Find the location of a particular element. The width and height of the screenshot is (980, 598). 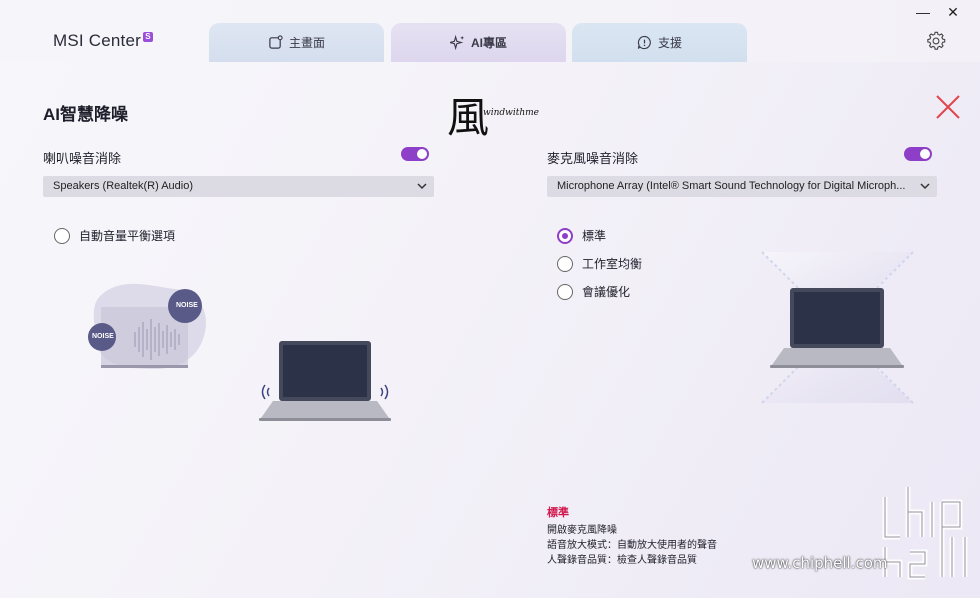

speaker-device-select: Speakers (Realtek(R) Audio) is located at coordinates (238, 186).